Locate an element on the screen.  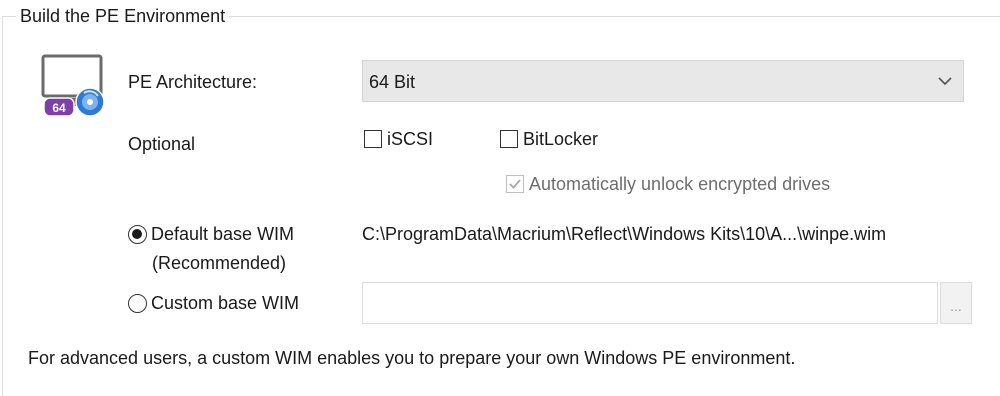
auto-unlock-checkbox is located at coordinates (515, 184).